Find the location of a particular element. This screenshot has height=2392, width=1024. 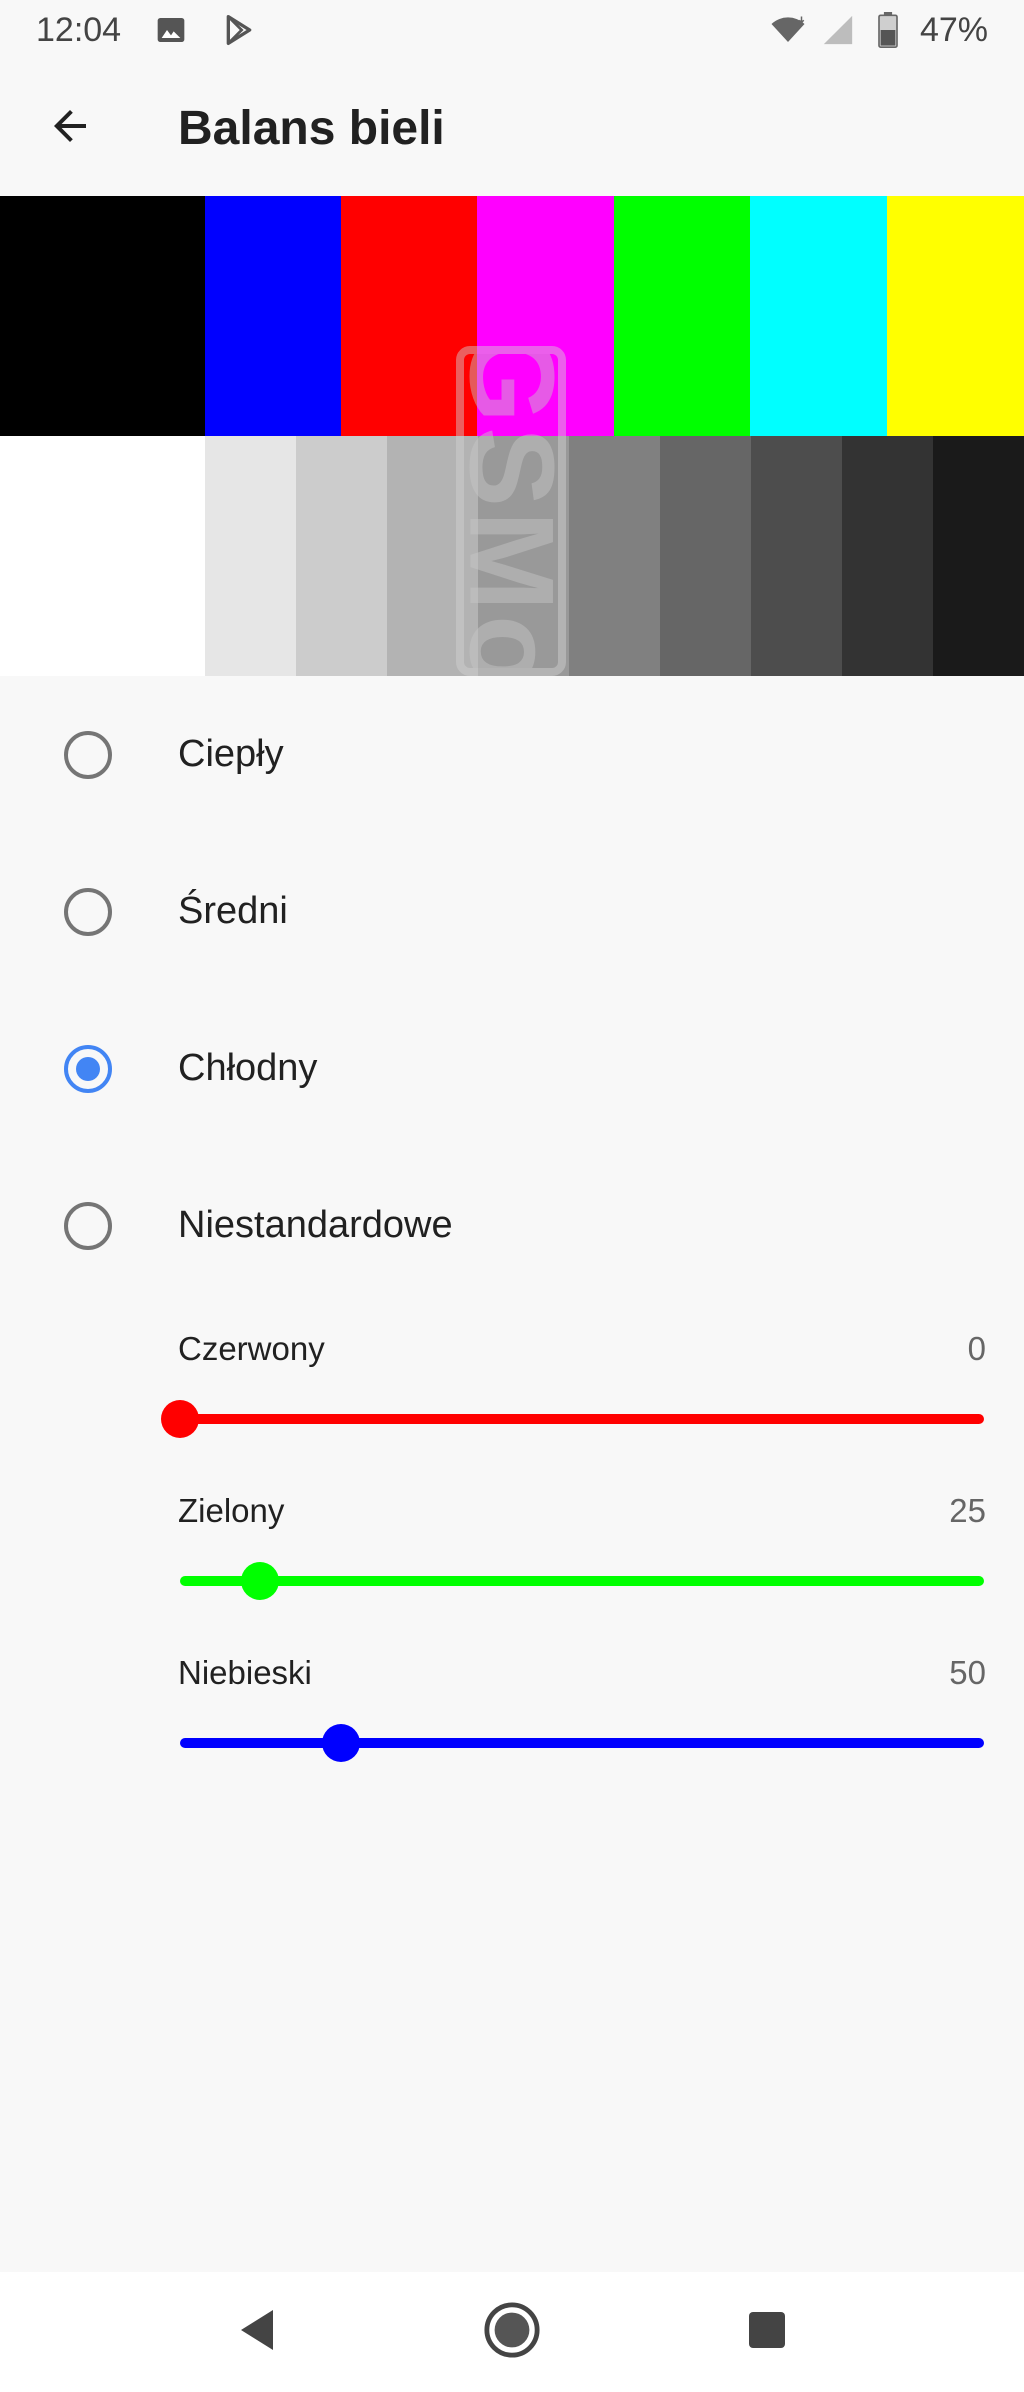

option-label: Chłodny is located at coordinates (248, 1068).